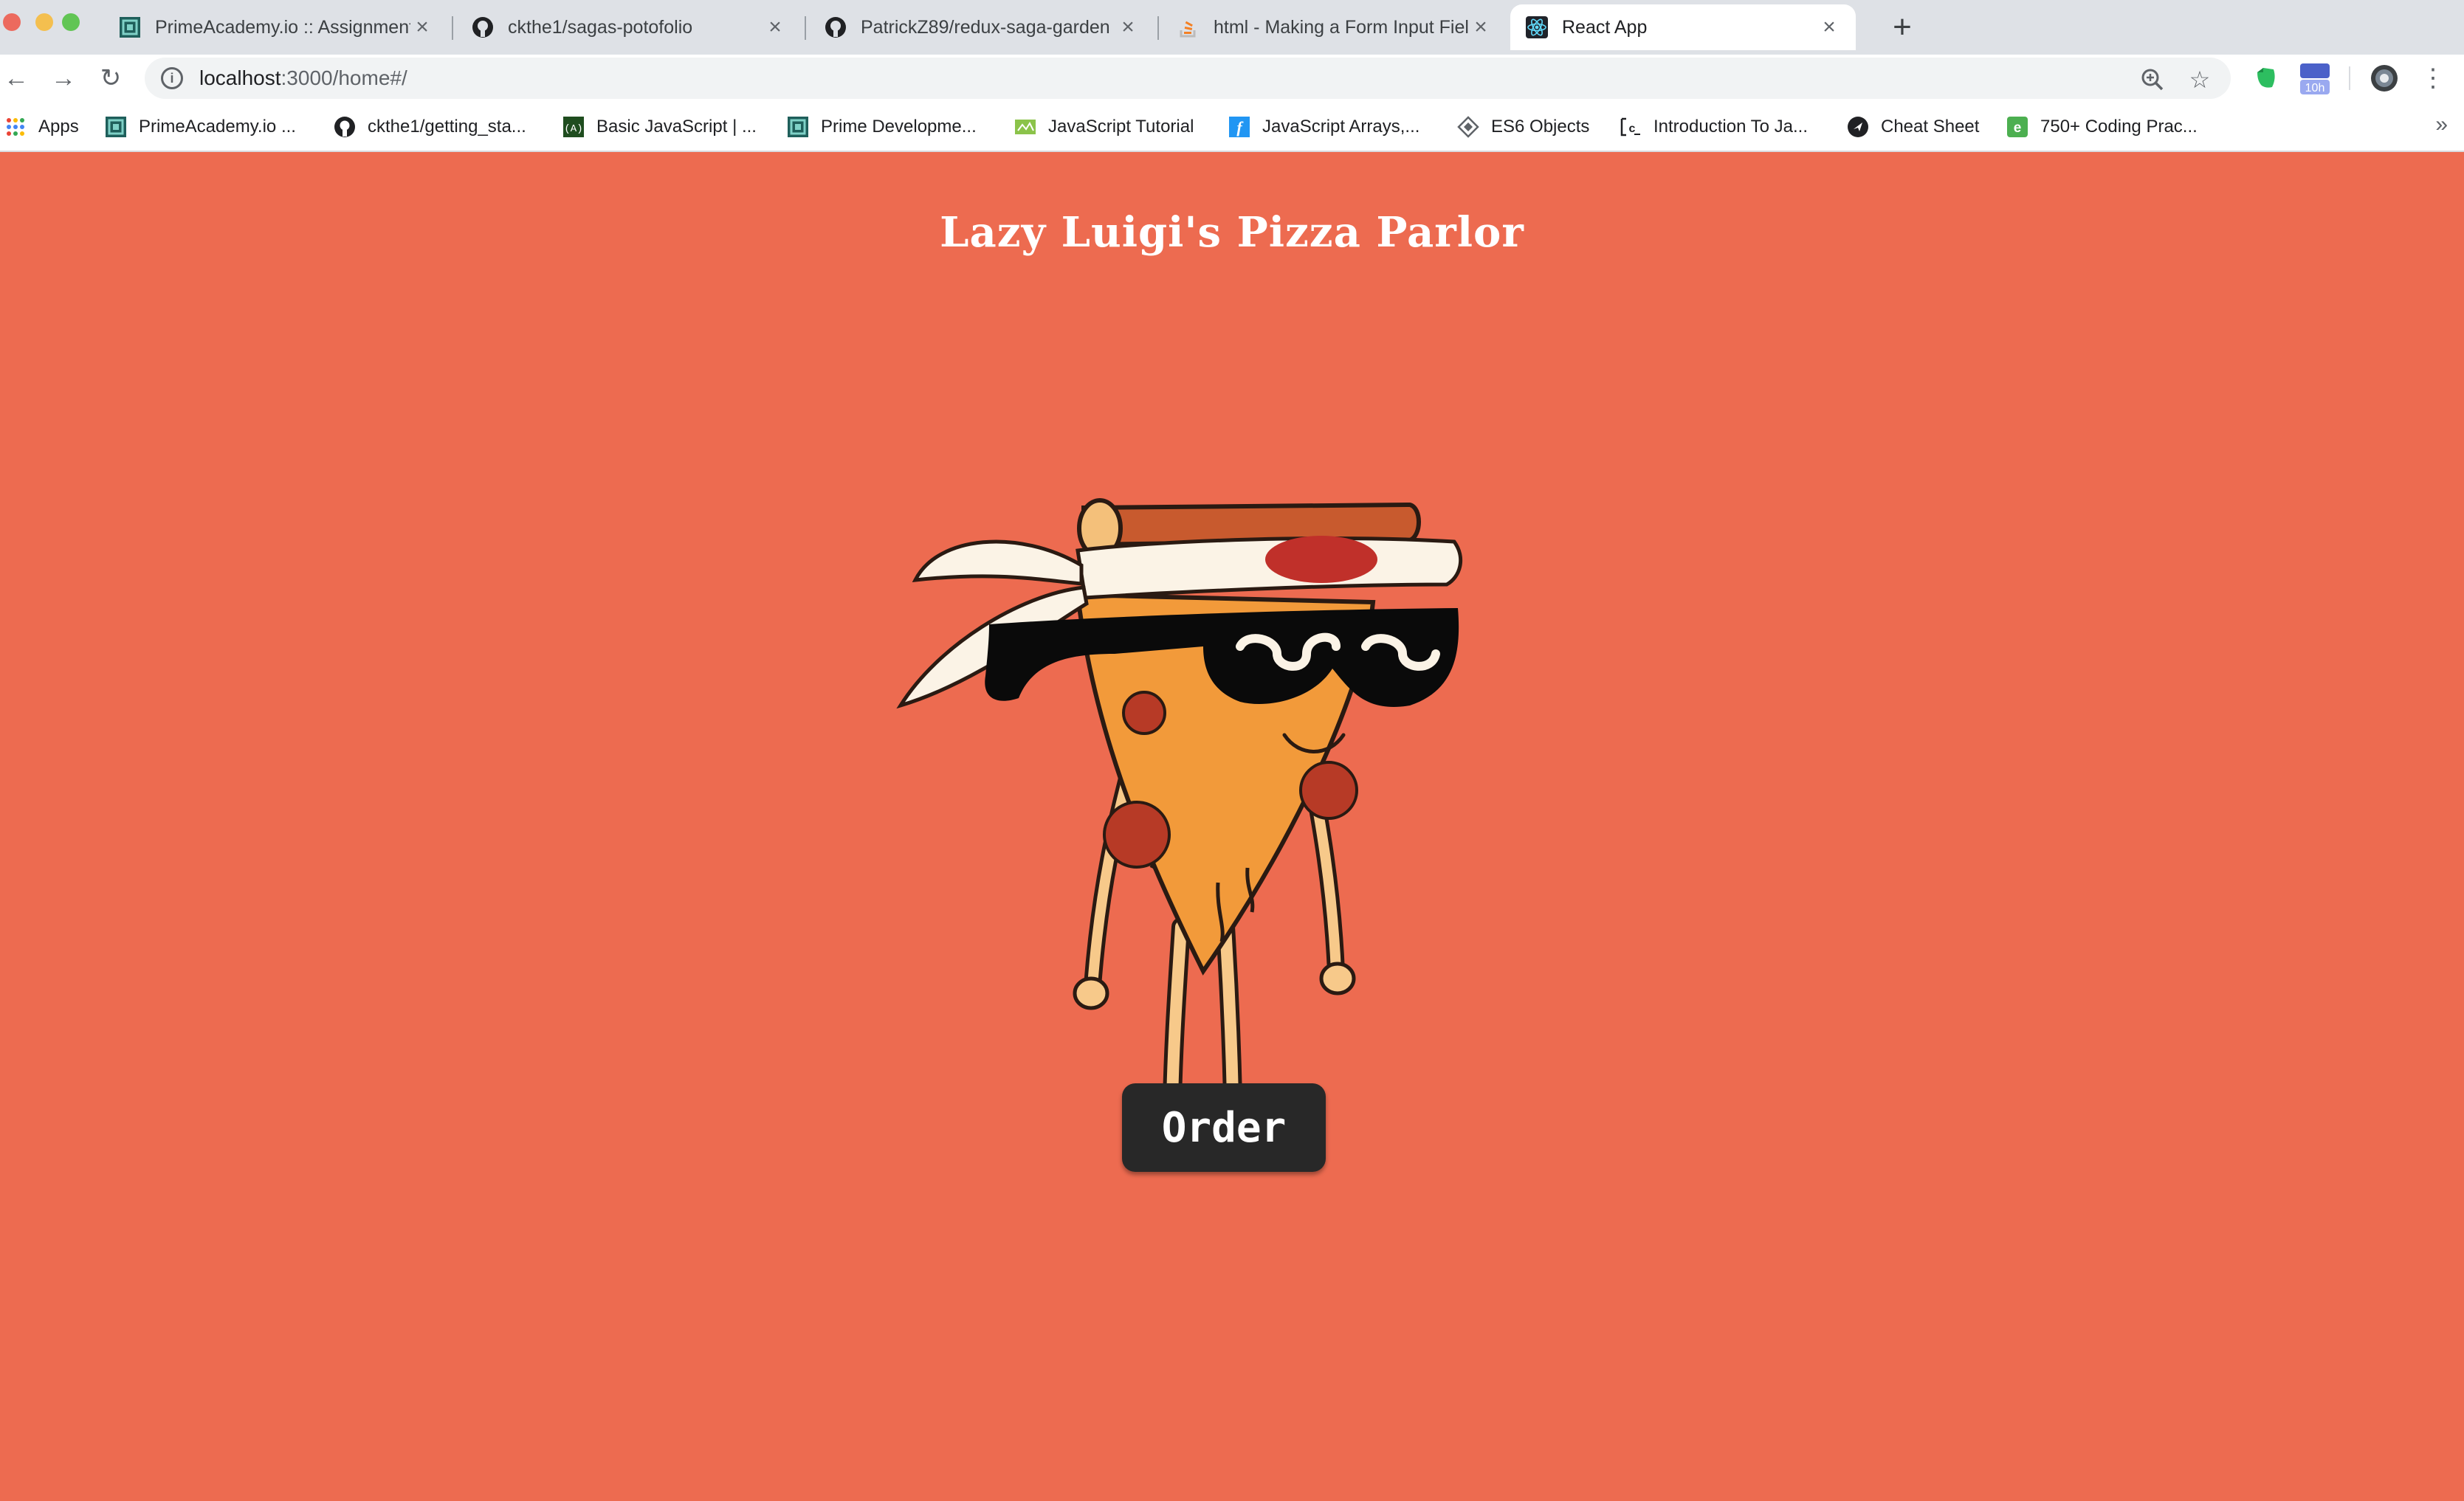 Image resolution: width=2464 pixels, height=1501 pixels. I want to click on maximize-window-button, so click(71, 22).